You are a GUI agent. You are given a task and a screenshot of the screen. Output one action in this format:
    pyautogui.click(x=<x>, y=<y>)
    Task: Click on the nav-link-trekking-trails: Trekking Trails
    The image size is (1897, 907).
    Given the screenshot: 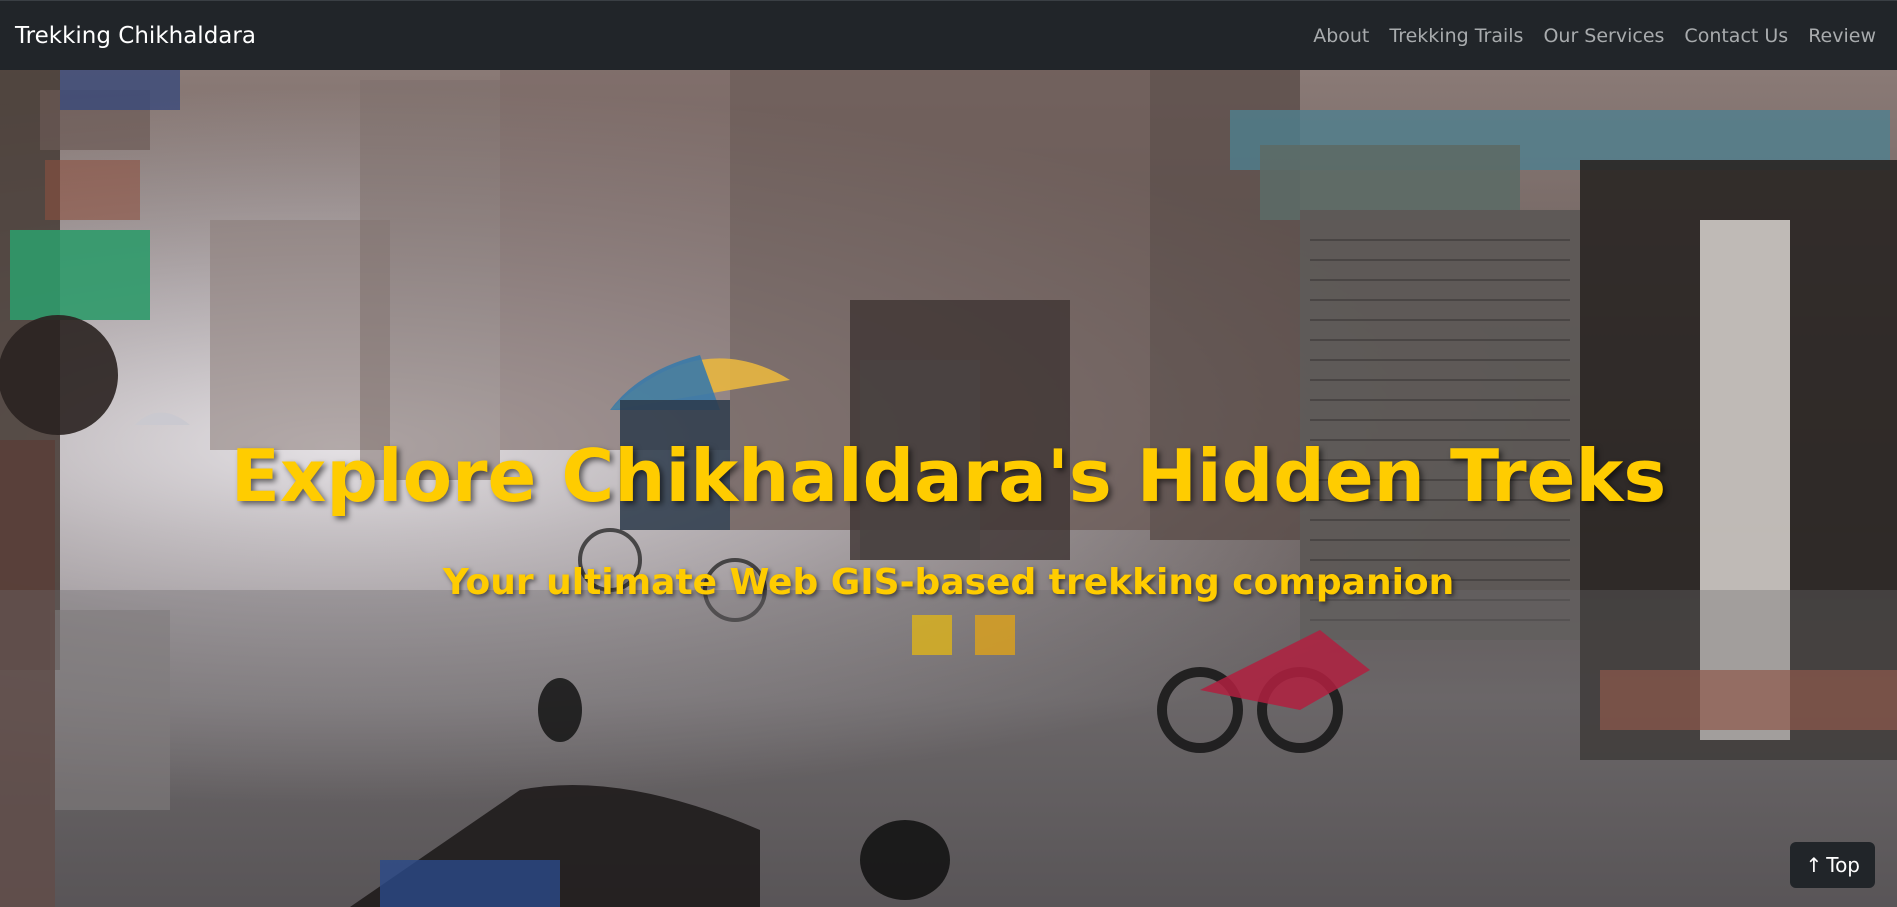 What is the action you would take?
    pyautogui.click(x=1456, y=36)
    